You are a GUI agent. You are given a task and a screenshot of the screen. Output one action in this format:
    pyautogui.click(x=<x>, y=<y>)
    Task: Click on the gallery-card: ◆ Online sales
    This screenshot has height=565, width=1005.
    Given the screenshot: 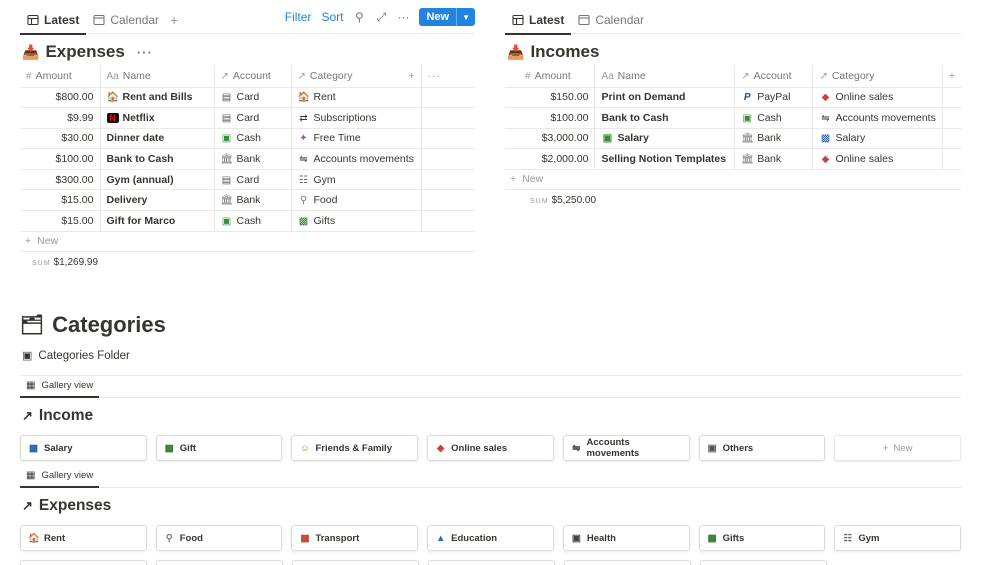 What is the action you would take?
    pyautogui.click(x=490, y=448)
    